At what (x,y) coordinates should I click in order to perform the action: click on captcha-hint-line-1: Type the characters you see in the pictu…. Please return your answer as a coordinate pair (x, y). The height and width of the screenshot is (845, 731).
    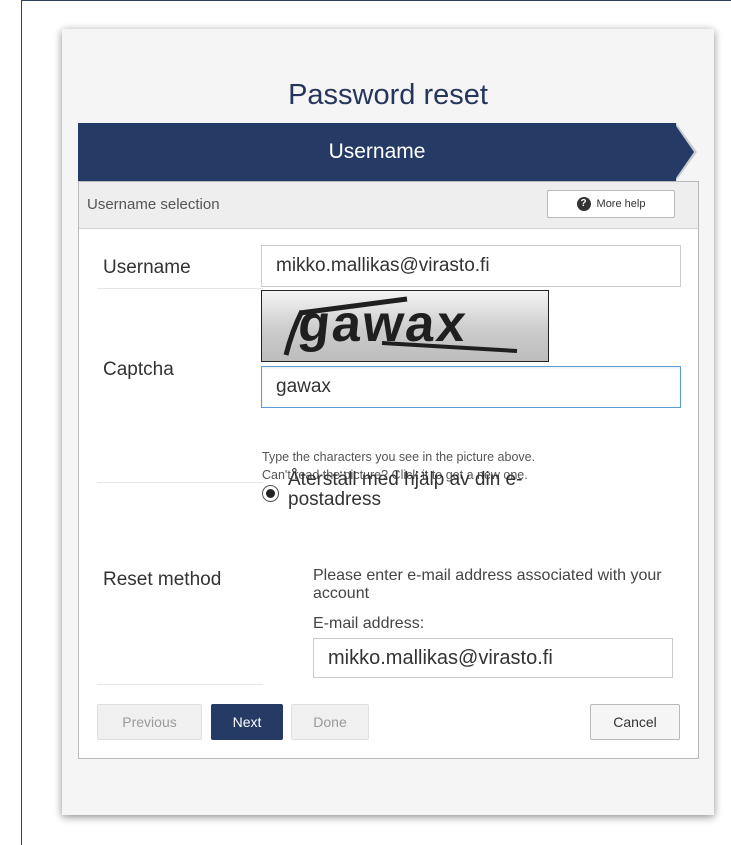
    Looking at the image, I should click on (399, 457).